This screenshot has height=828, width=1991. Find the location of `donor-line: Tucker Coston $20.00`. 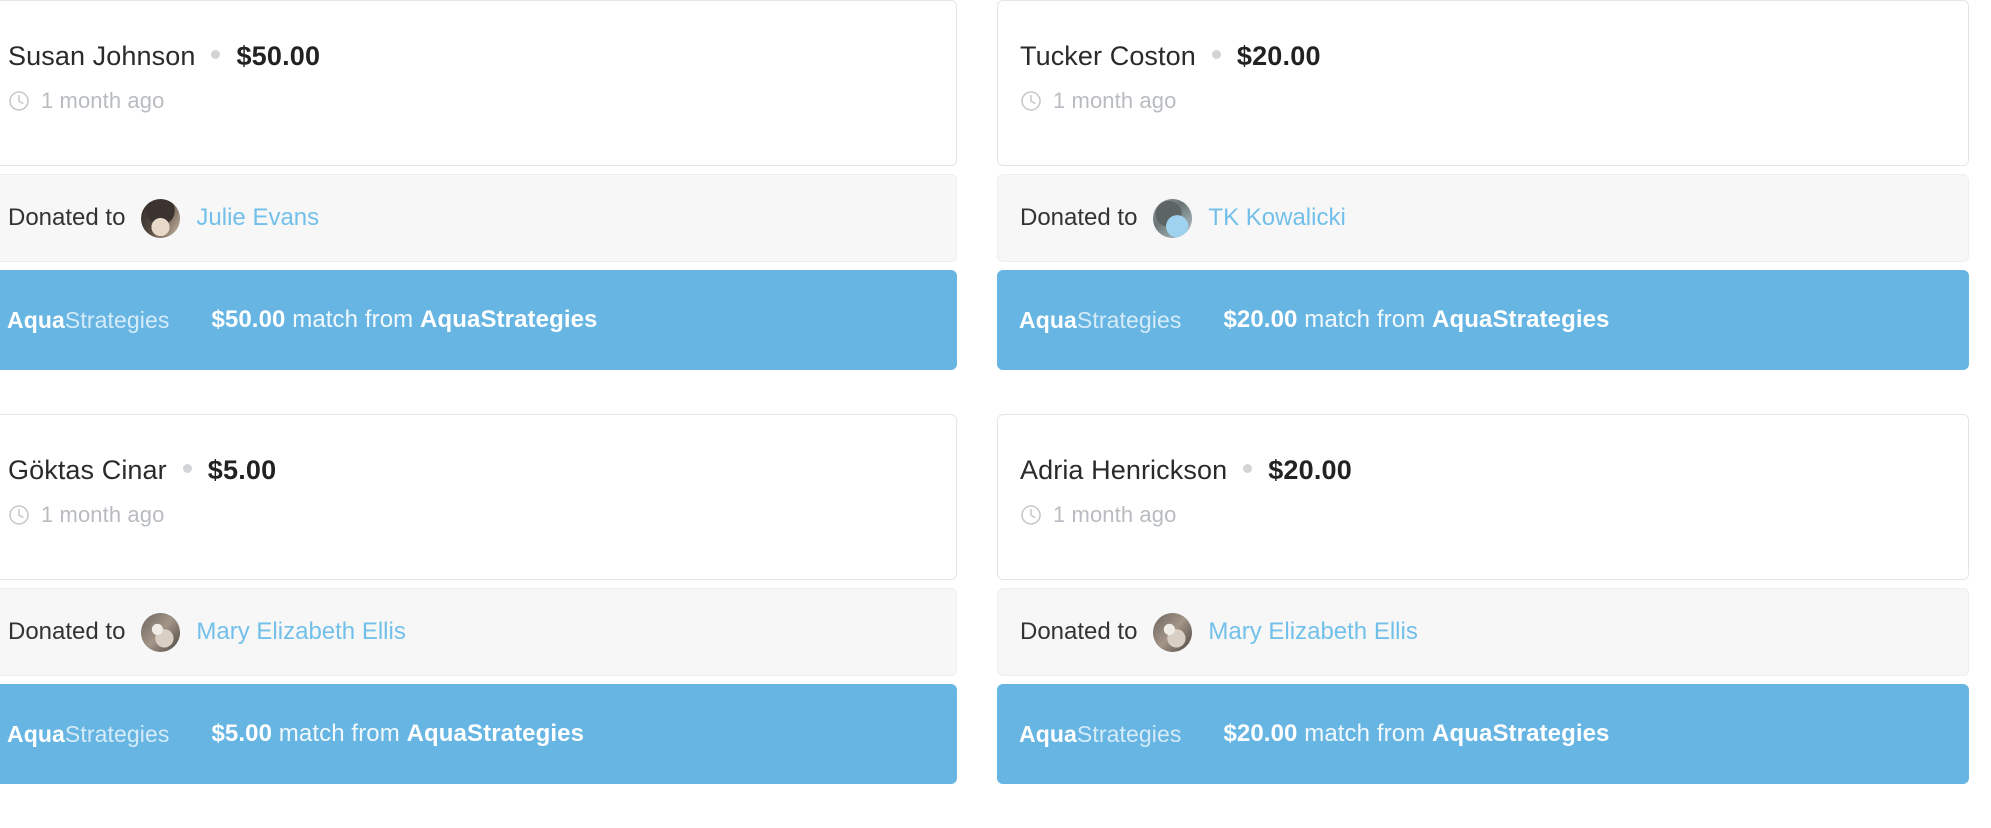

donor-line: Tucker Coston $20.00 is located at coordinates (1483, 56).